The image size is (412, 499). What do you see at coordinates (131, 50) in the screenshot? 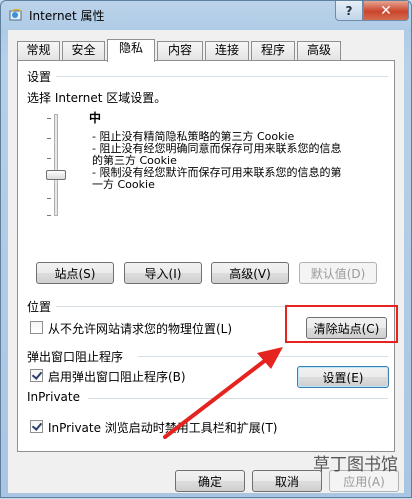
I see `tab-privacy: 隐私` at bounding box center [131, 50].